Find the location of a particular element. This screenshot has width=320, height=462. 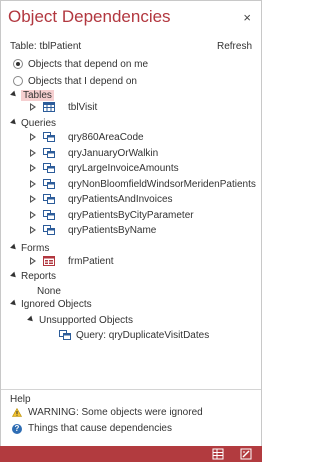

warning-text: WARNING: Some objects were ignored is located at coordinates (115, 412).